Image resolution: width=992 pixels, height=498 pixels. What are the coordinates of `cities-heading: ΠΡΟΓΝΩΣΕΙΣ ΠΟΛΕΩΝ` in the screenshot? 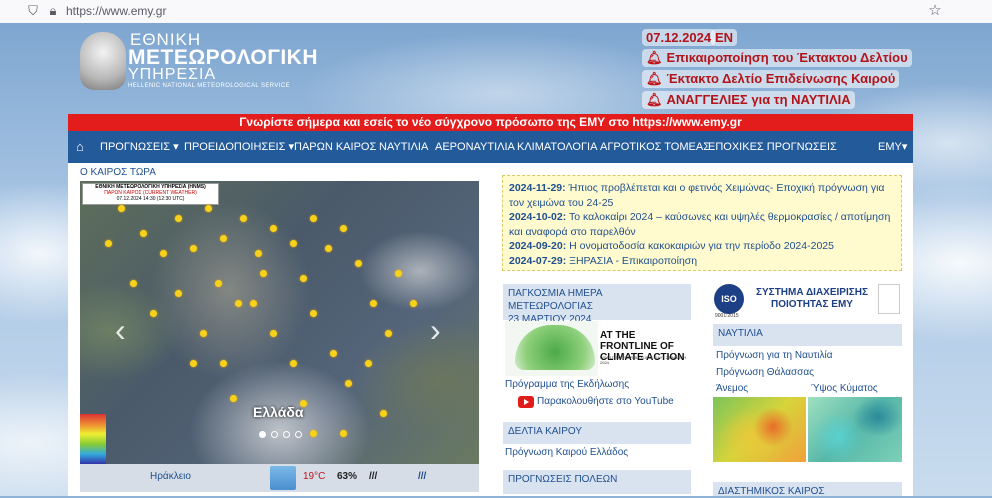 It's located at (597, 482).